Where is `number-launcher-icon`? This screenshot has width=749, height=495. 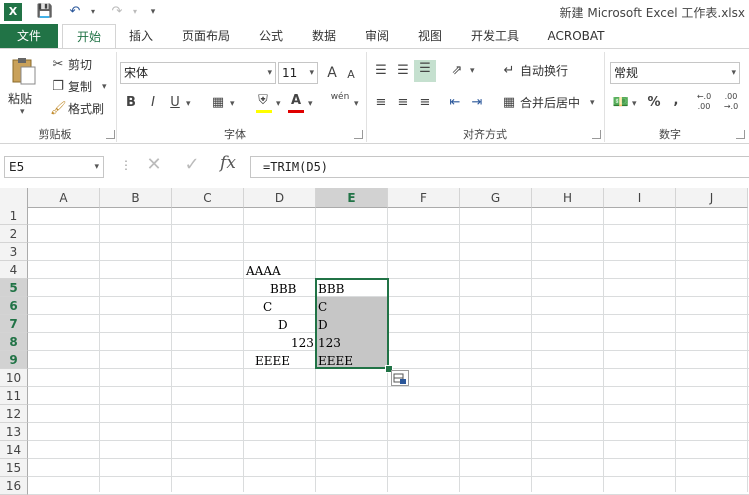
number-launcher-icon is located at coordinates (740, 134).